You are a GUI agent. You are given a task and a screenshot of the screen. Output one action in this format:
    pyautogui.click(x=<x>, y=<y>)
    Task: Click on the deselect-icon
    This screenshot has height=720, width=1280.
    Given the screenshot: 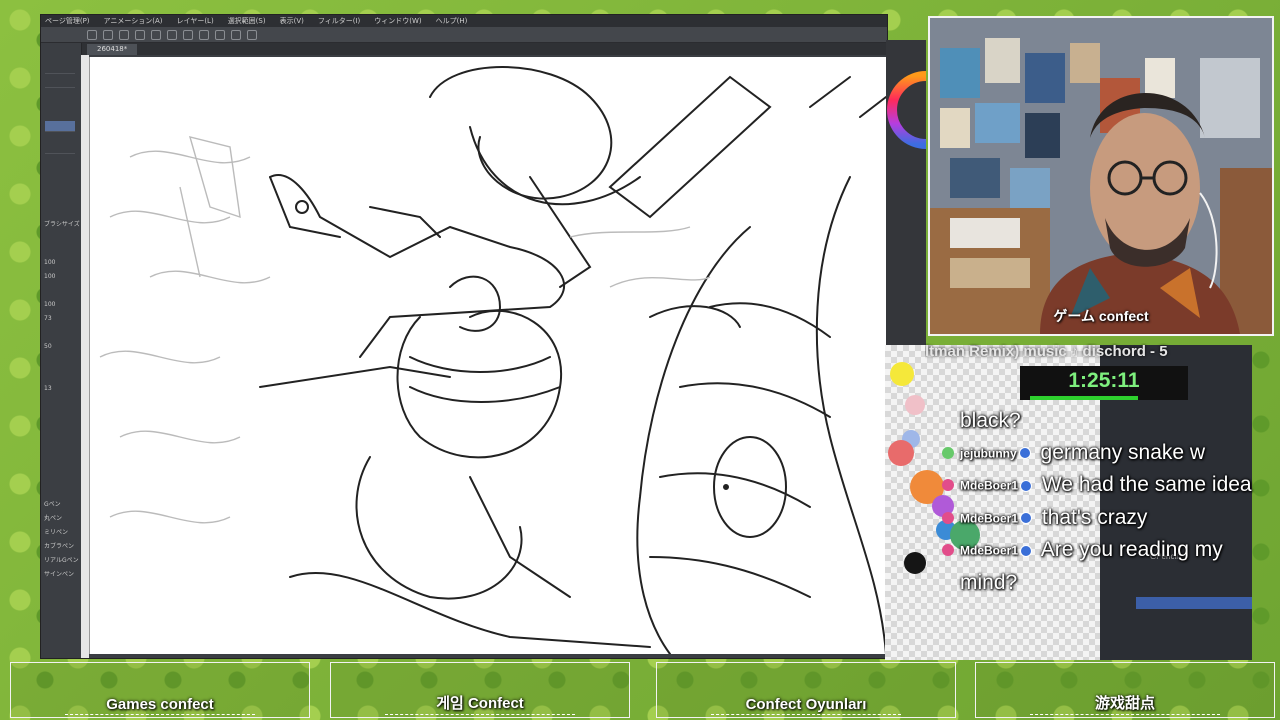 What is the action you would take?
    pyautogui.click(x=220, y=34)
    